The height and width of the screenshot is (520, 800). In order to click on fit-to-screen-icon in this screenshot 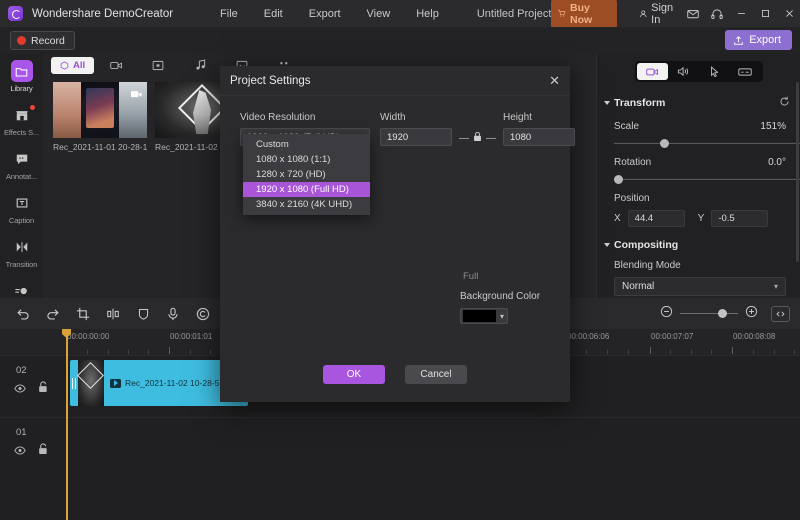, I will do `click(780, 313)`.